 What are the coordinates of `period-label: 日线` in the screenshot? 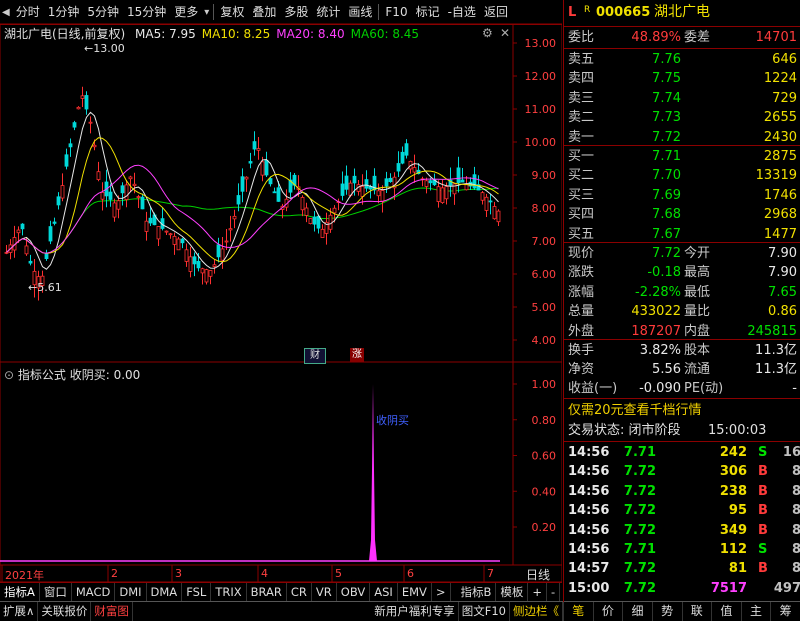 It's located at (538, 574).